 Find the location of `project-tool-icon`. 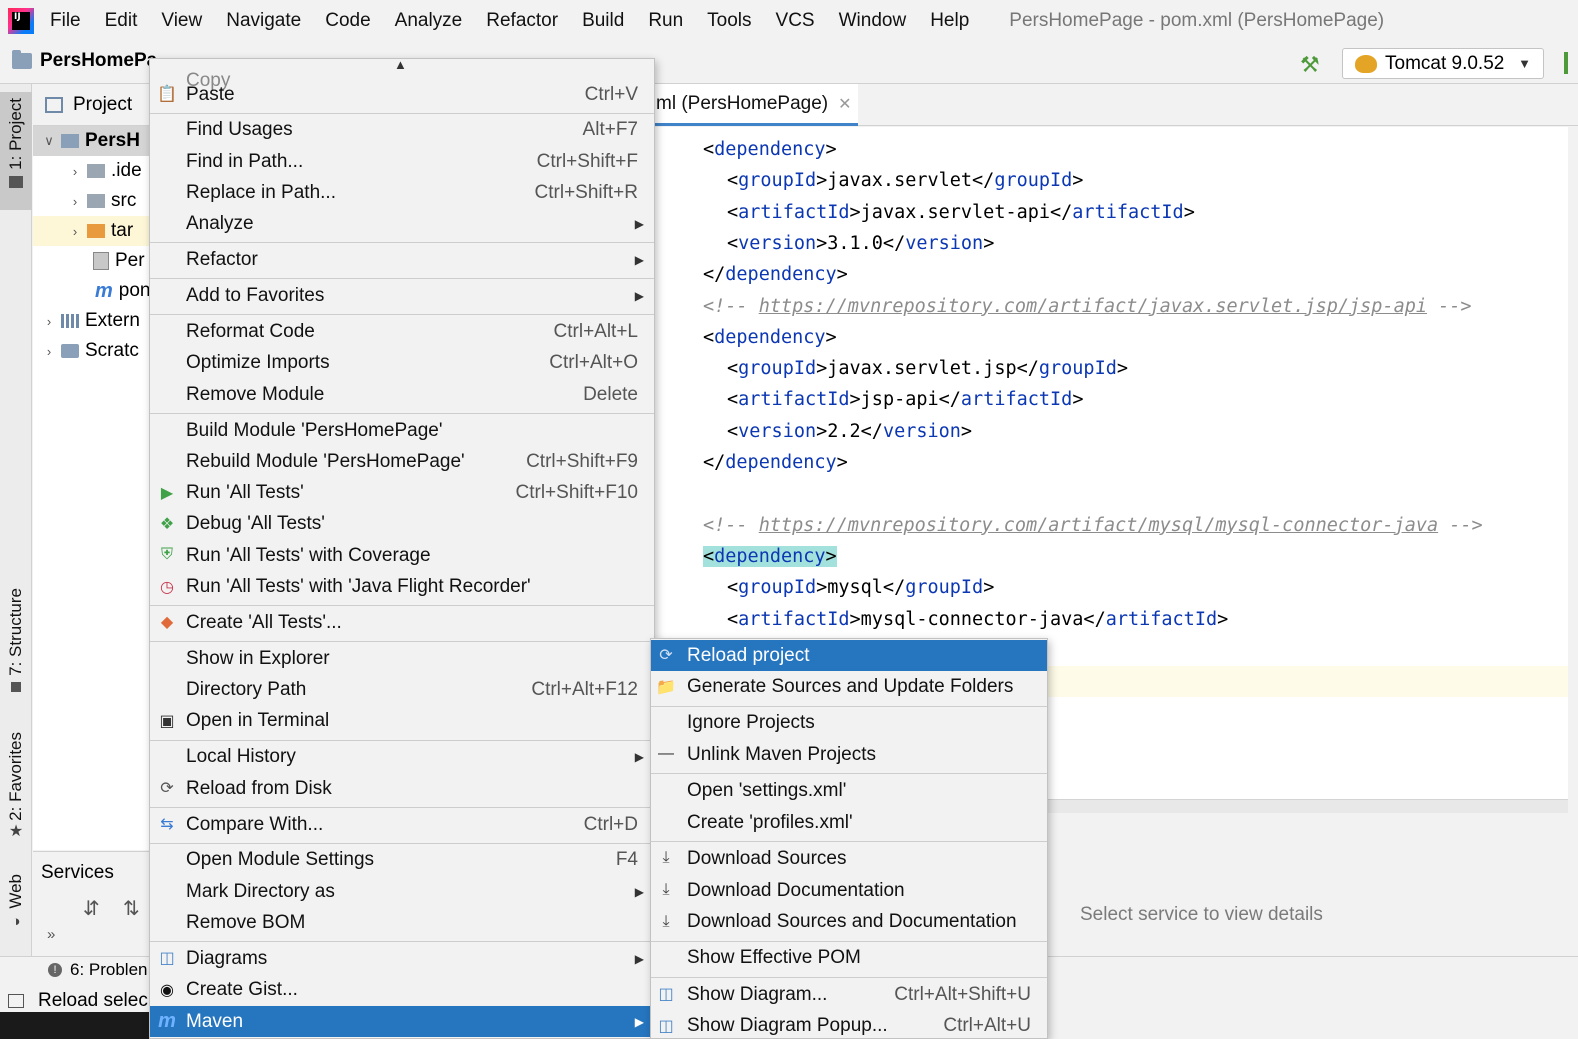

project-tool-icon is located at coordinates (16, 181).